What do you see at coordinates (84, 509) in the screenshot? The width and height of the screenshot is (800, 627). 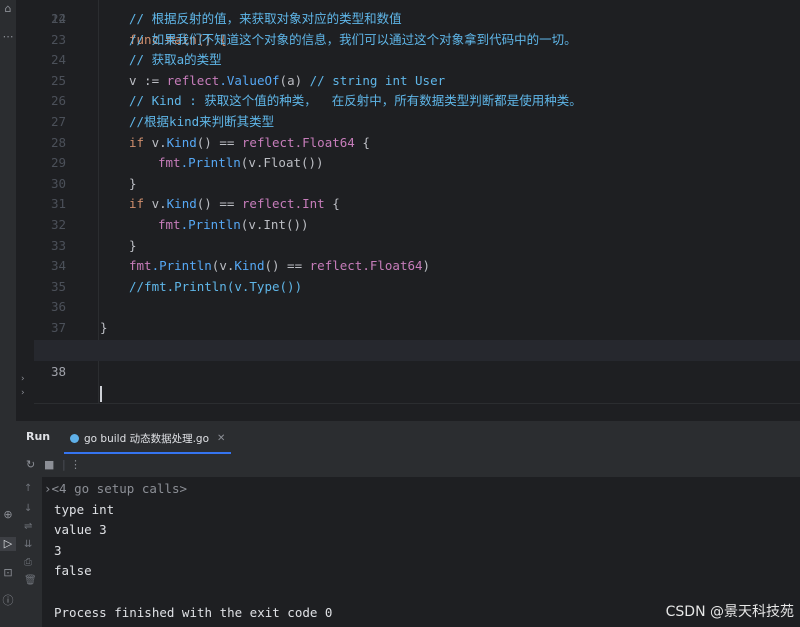 I see `console-line: type int` at bounding box center [84, 509].